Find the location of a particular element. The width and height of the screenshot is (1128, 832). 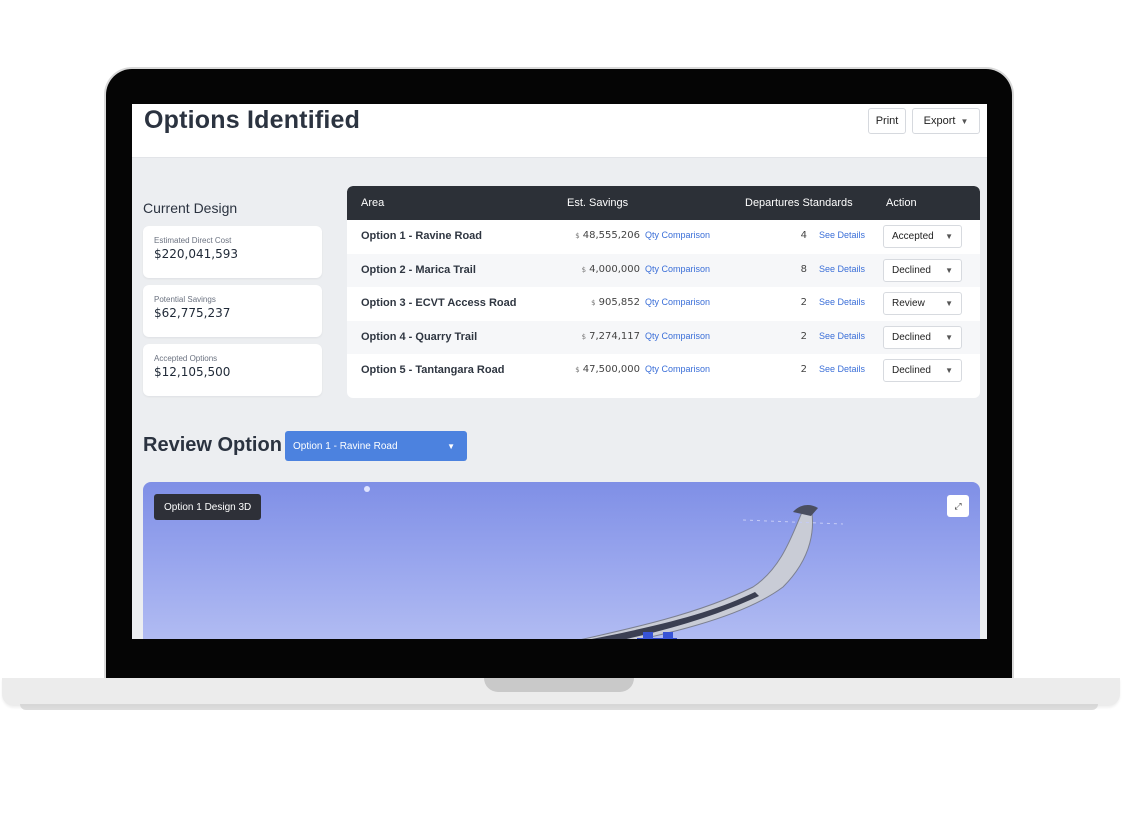

estimated-direct-cost-card: Estimated Direct Cost $220,041,593 is located at coordinates (232, 252).